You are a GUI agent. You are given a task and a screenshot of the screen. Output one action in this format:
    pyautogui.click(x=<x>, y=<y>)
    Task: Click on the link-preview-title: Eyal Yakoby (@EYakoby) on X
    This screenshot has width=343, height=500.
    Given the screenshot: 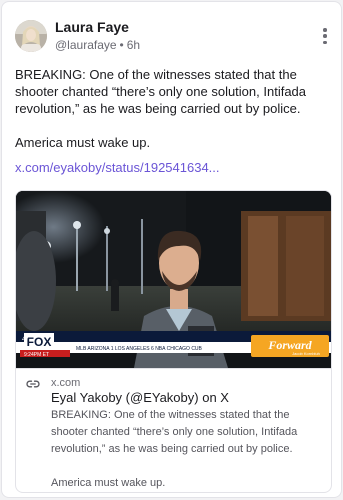 What is the action you would take?
    pyautogui.click(x=140, y=397)
    